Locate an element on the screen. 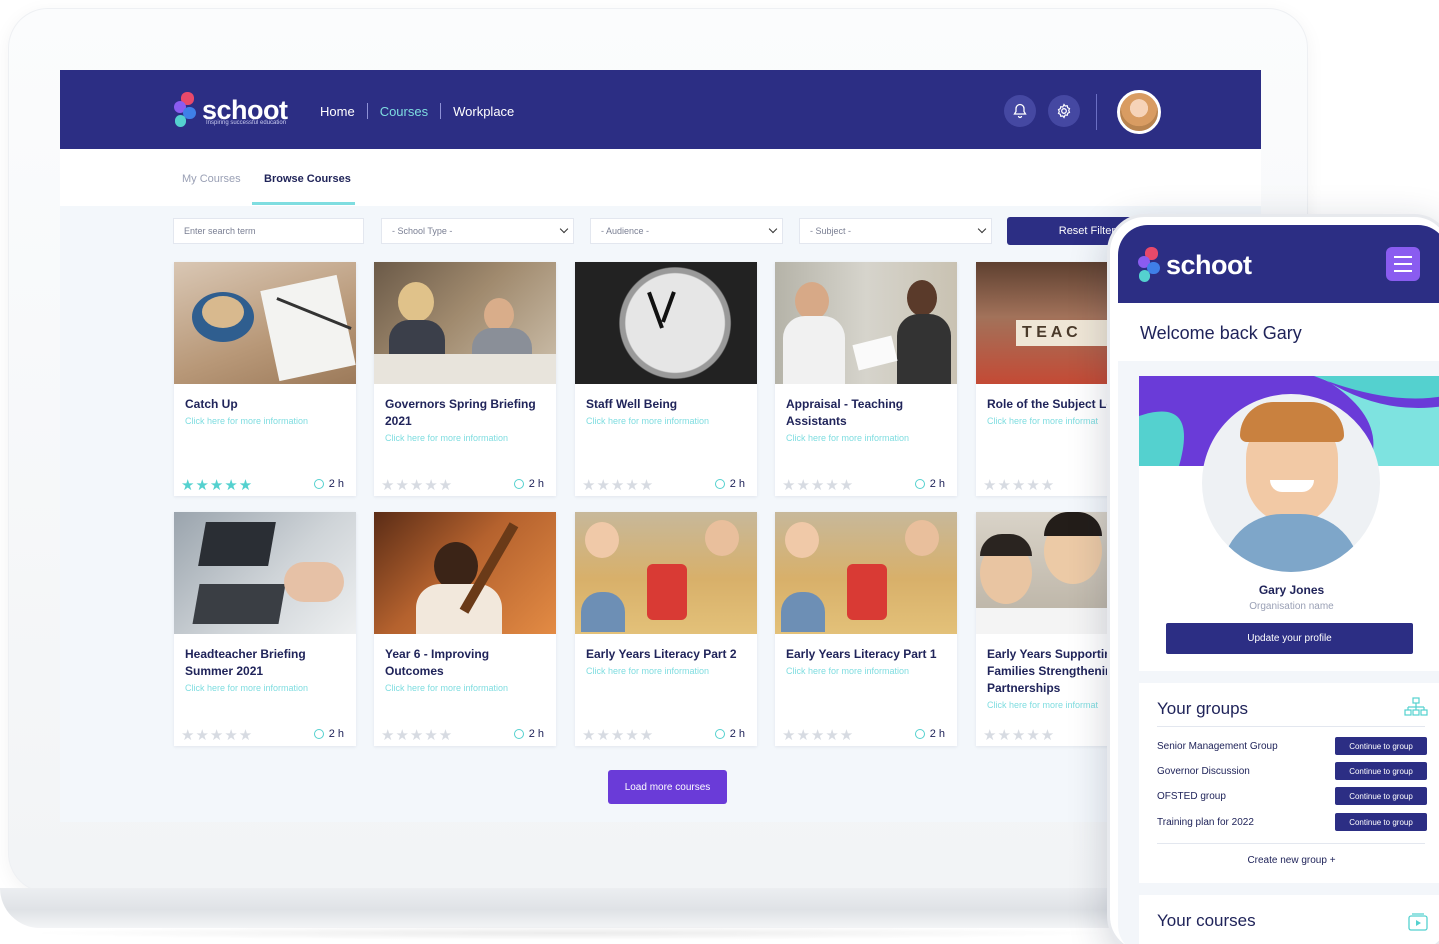 Image resolution: width=1439 pixels, height=944 pixels. schoot-logo: schoot is located at coordinates (1194, 265).